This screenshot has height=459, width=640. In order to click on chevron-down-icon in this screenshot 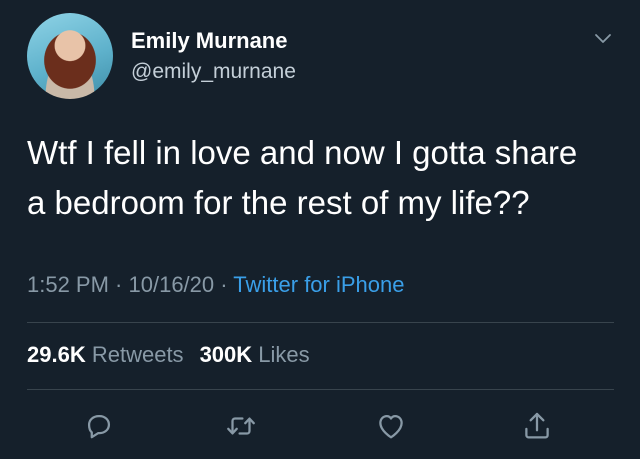, I will do `click(603, 39)`.